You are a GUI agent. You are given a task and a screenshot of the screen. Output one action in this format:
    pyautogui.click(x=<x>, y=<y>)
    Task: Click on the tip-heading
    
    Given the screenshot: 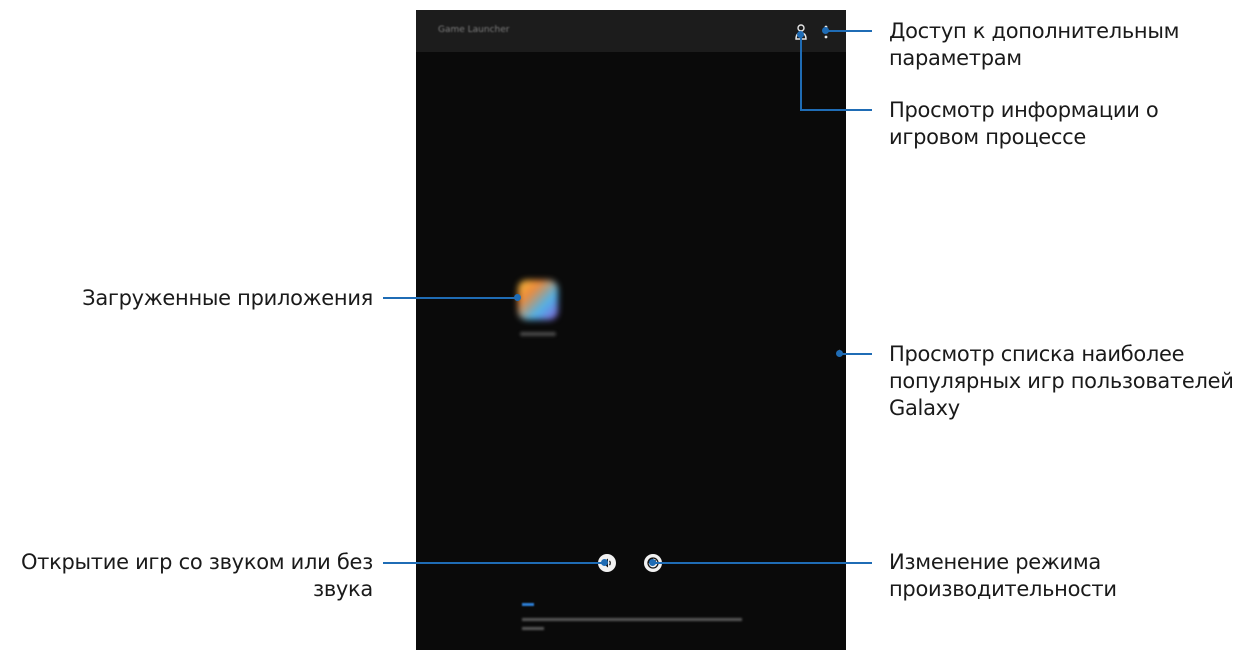 What is the action you would take?
    pyautogui.click(x=528, y=604)
    